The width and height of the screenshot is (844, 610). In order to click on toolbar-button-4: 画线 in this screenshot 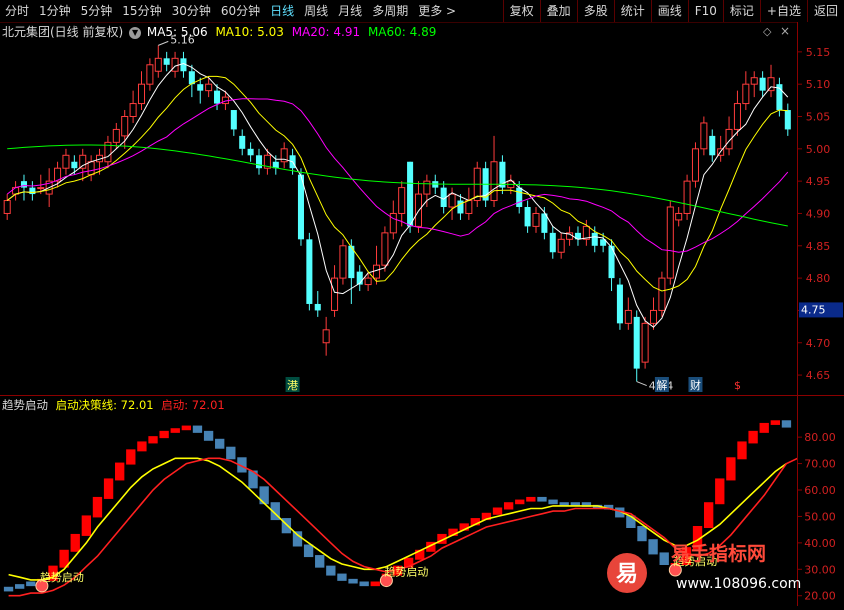, I will do `click(669, 11)`.